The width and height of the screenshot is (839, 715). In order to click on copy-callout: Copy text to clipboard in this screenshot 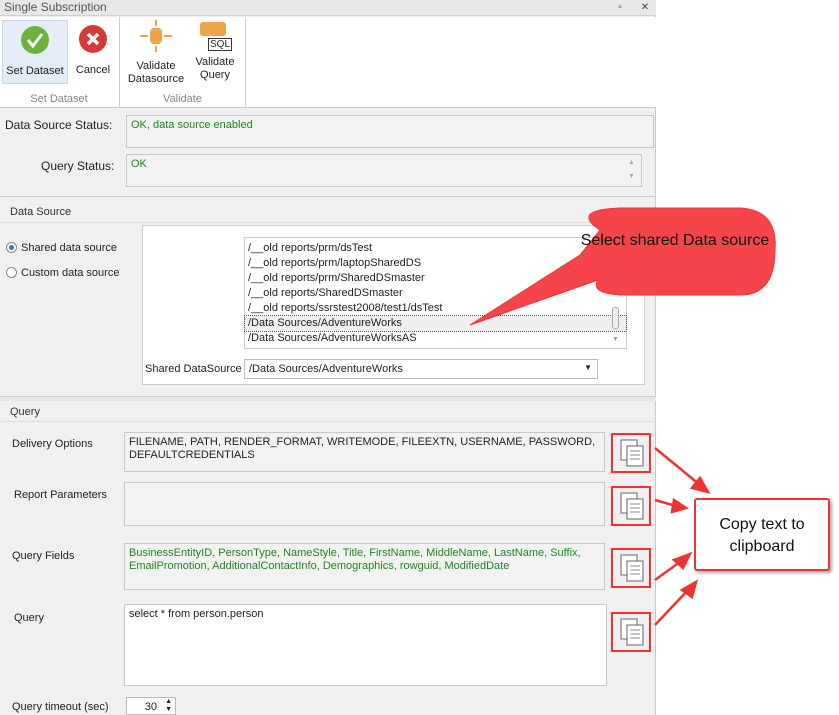, I will do `click(762, 534)`.